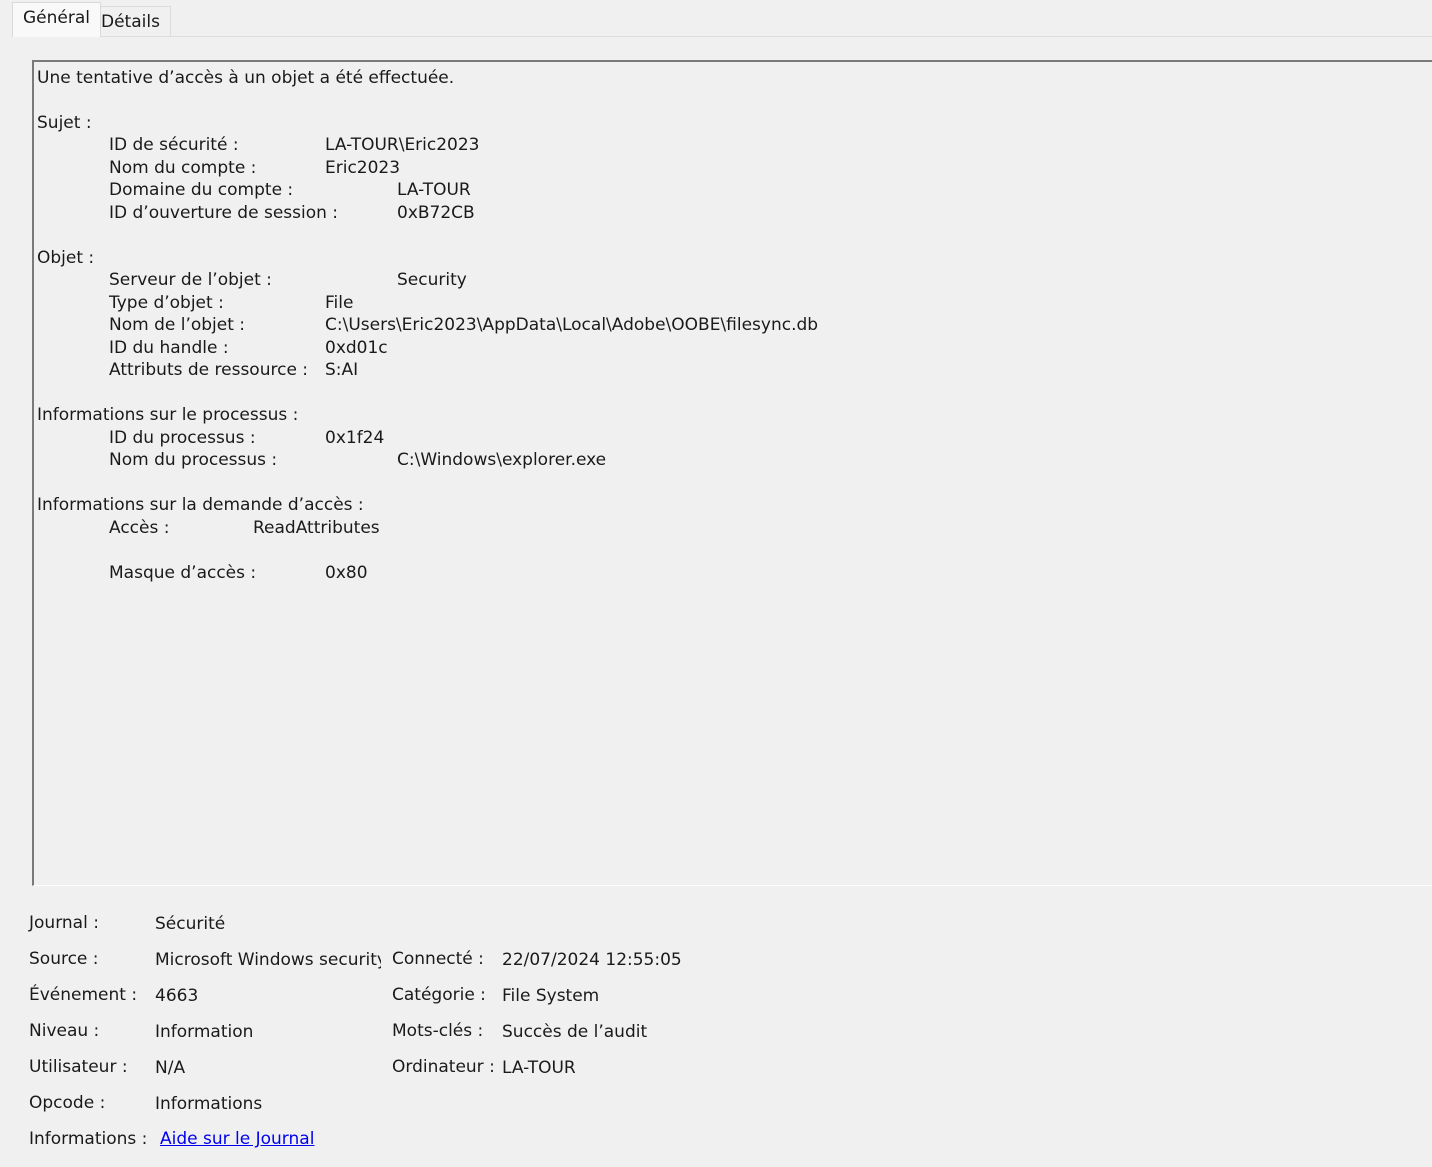 The image size is (1432, 1167). I want to click on object-type-label: Type d’objet :, so click(166, 303).